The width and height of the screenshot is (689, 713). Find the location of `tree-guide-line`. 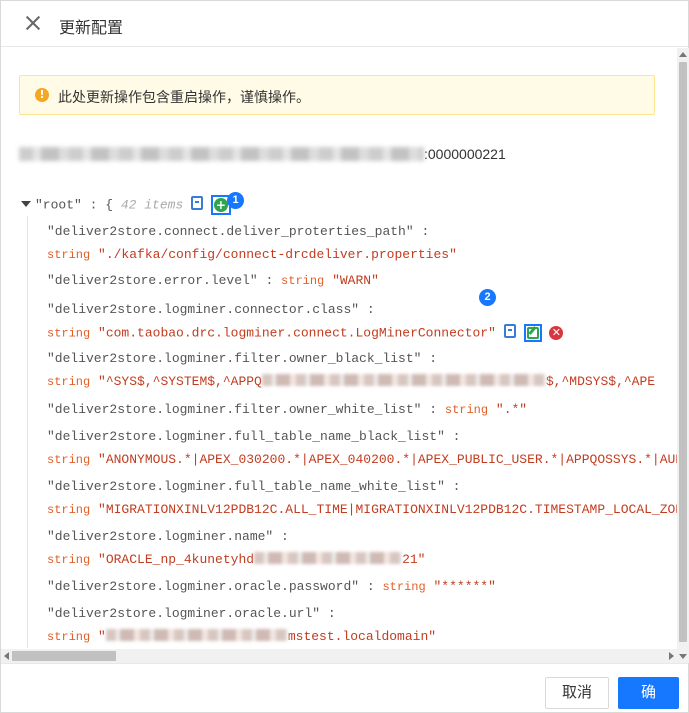

tree-guide-line is located at coordinates (27, 432).